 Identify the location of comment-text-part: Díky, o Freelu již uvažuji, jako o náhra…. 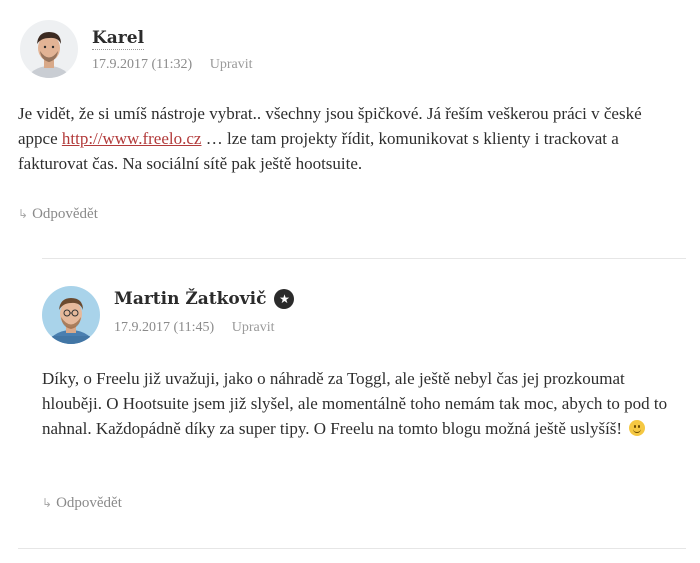
(355, 403).